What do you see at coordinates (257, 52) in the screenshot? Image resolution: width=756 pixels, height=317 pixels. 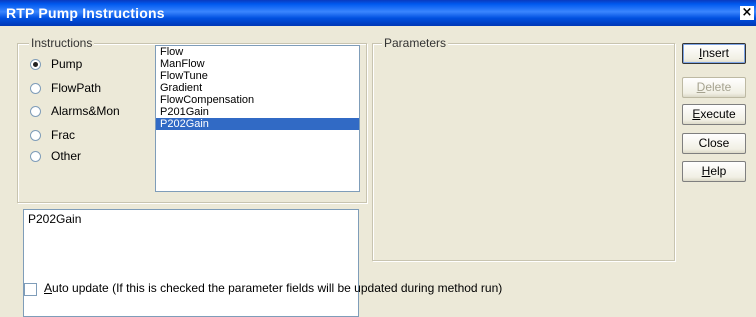 I see `list-item-flow: Flow` at bounding box center [257, 52].